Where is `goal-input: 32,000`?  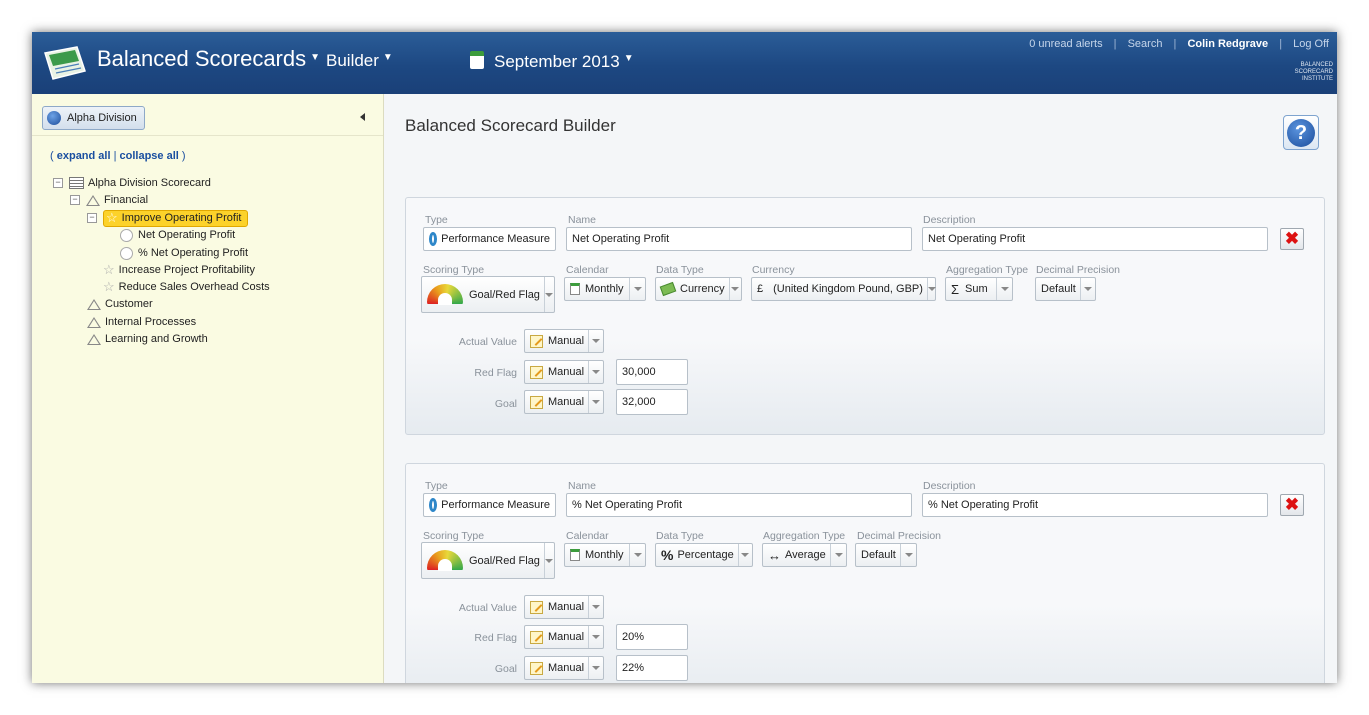
goal-input: 32,000 is located at coordinates (652, 402).